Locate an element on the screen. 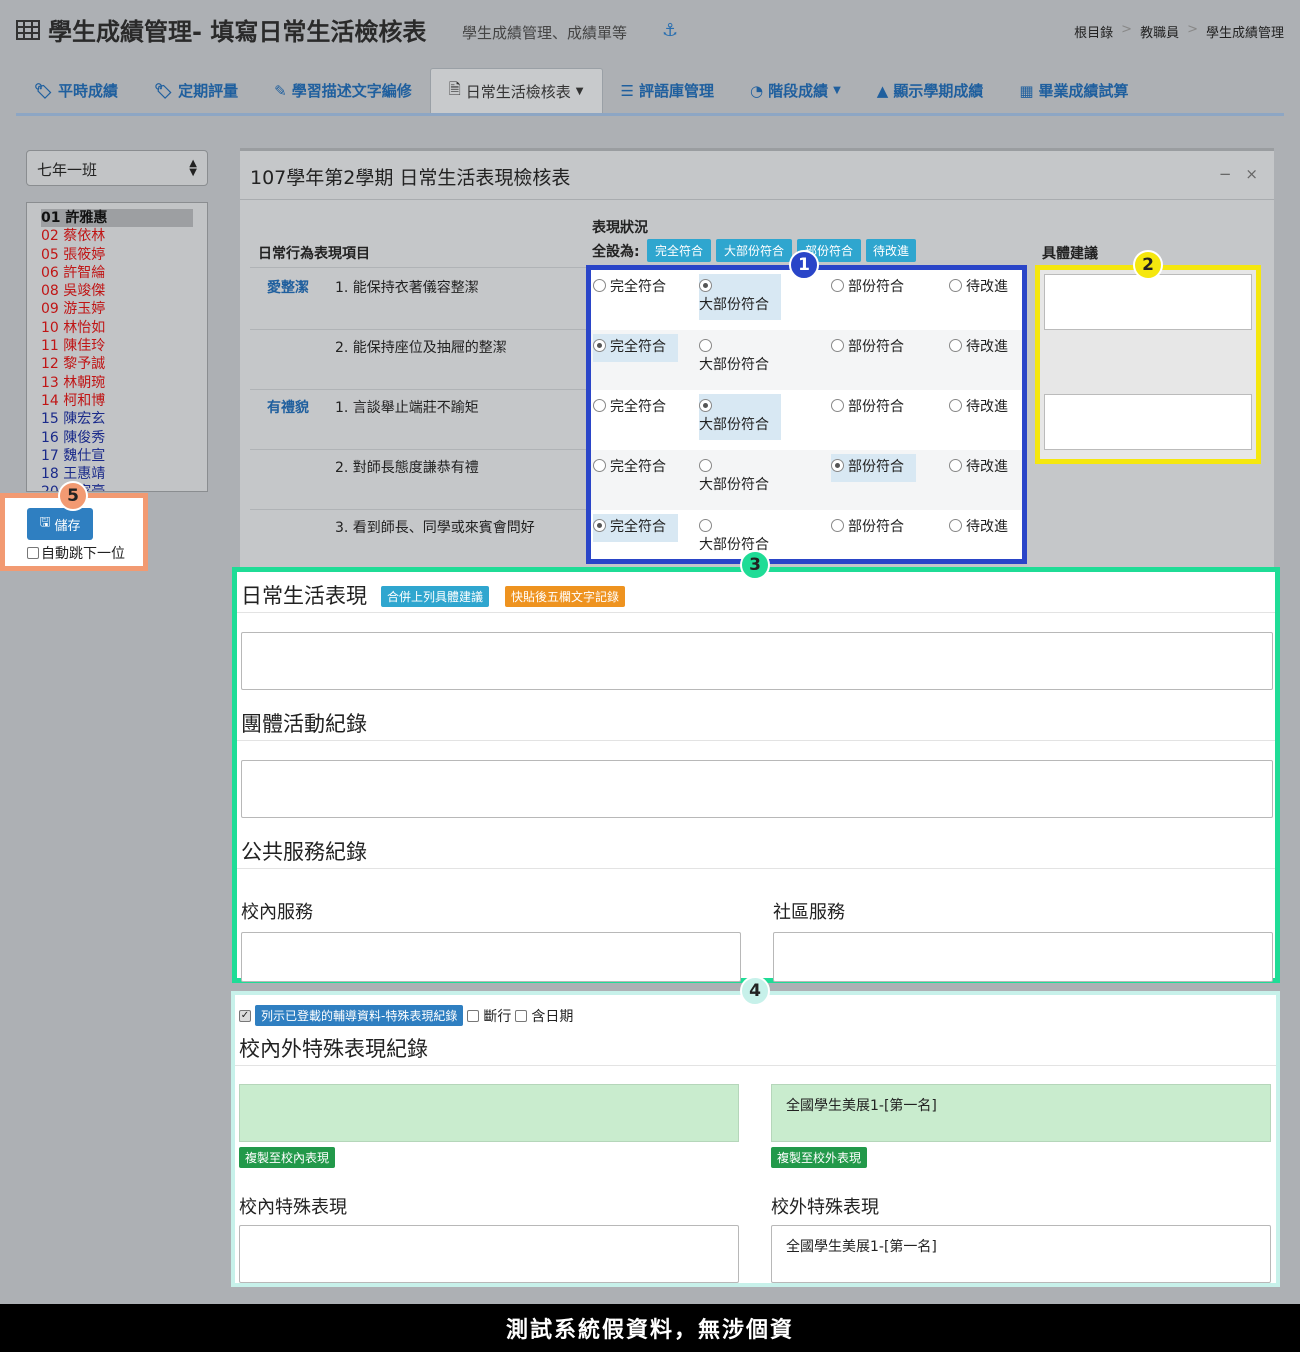 The height and width of the screenshot is (1352, 1300). student-item: 15 陳宏玄 is located at coordinates (124, 419).